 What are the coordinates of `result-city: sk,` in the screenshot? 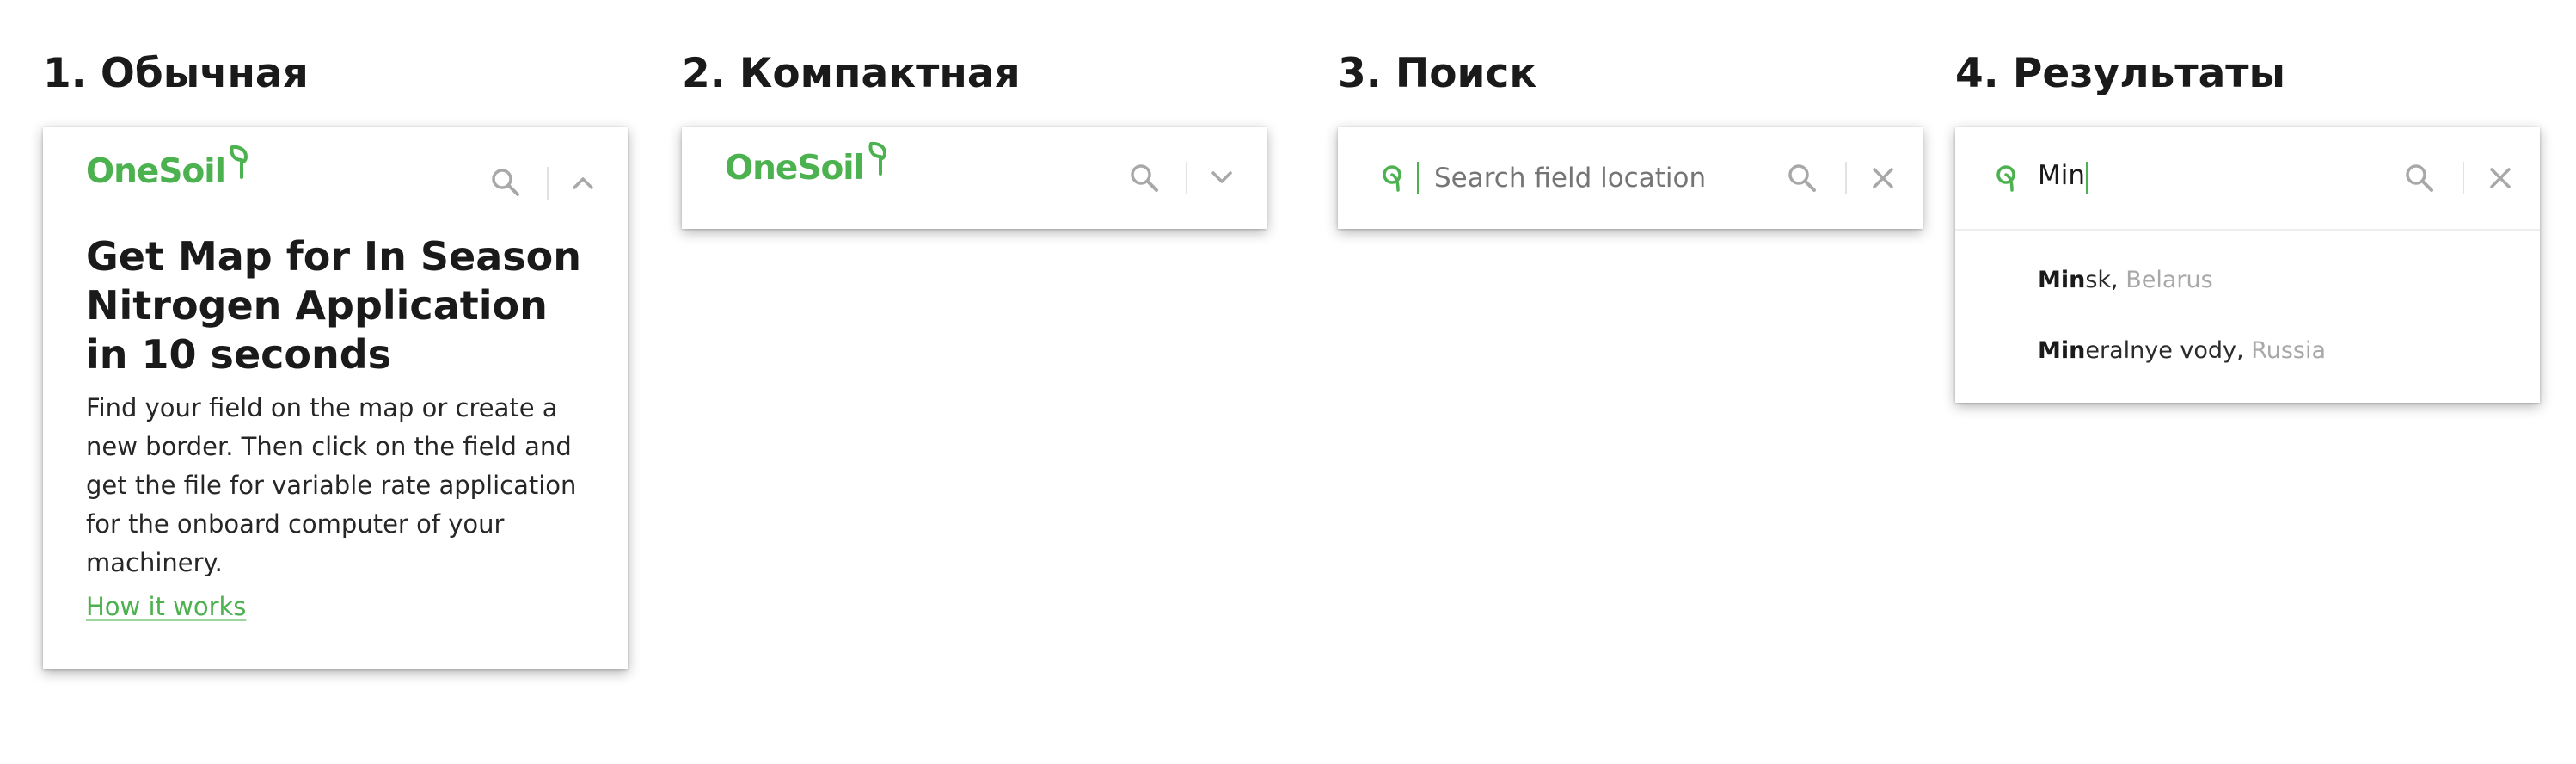 It's located at (2105, 280).